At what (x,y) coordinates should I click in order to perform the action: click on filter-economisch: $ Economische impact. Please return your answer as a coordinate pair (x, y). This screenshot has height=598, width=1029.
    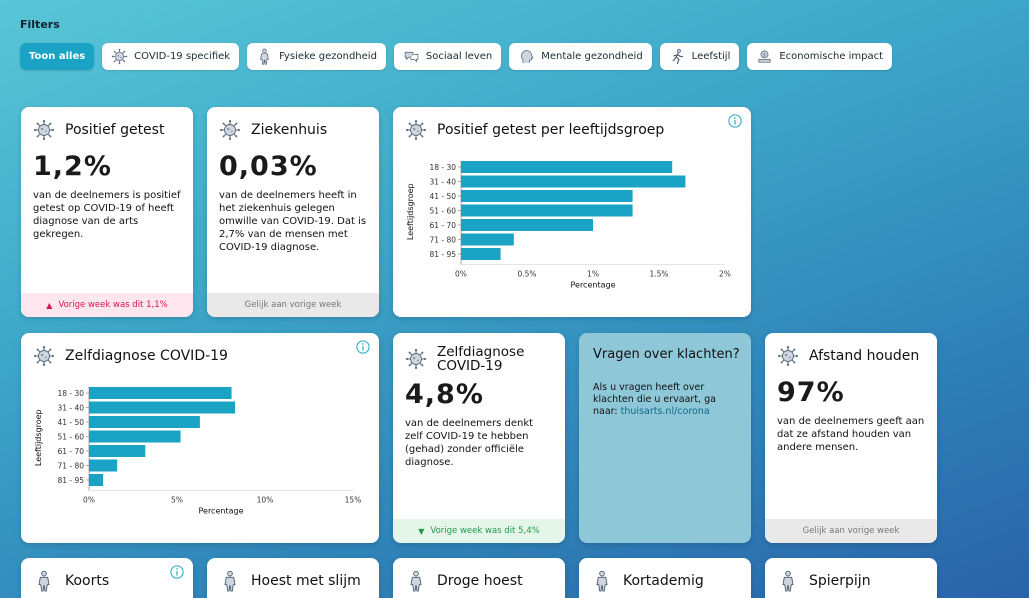
    Looking at the image, I should click on (820, 56).